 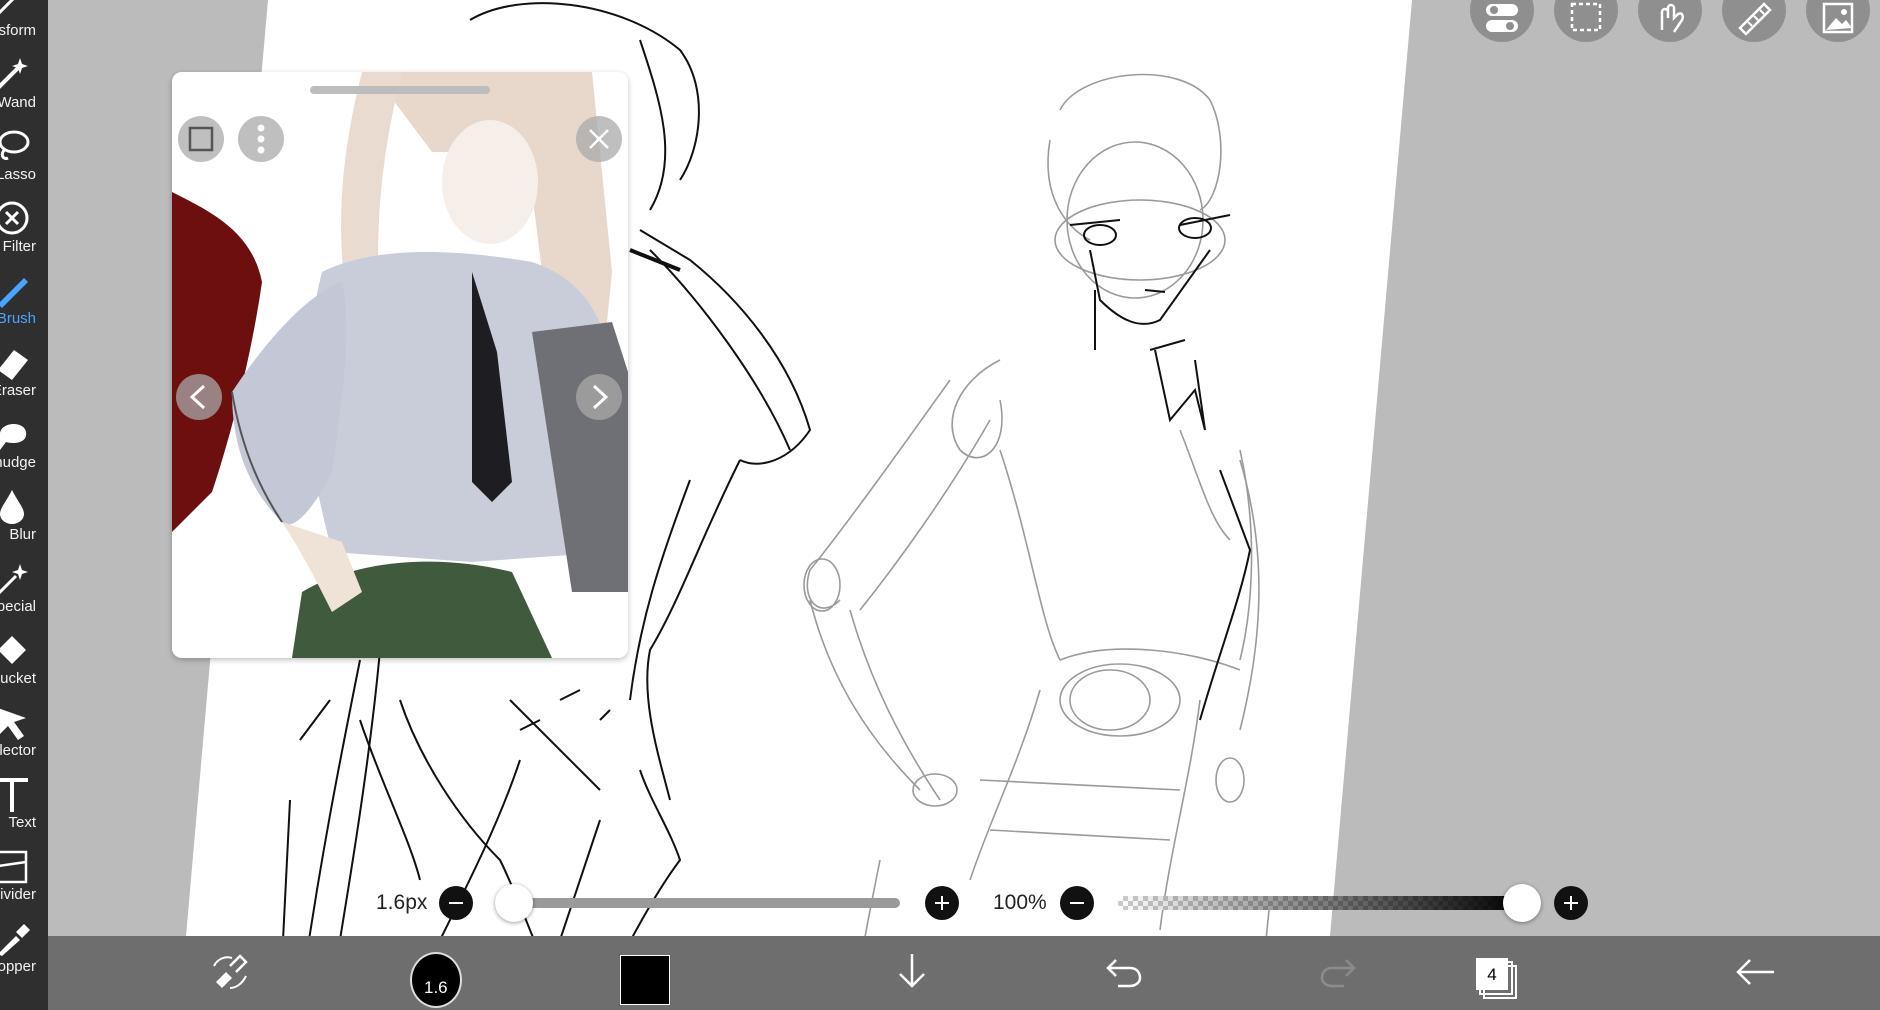 What do you see at coordinates (15, 938) in the screenshot?
I see `eyedropper-icon` at bounding box center [15, 938].